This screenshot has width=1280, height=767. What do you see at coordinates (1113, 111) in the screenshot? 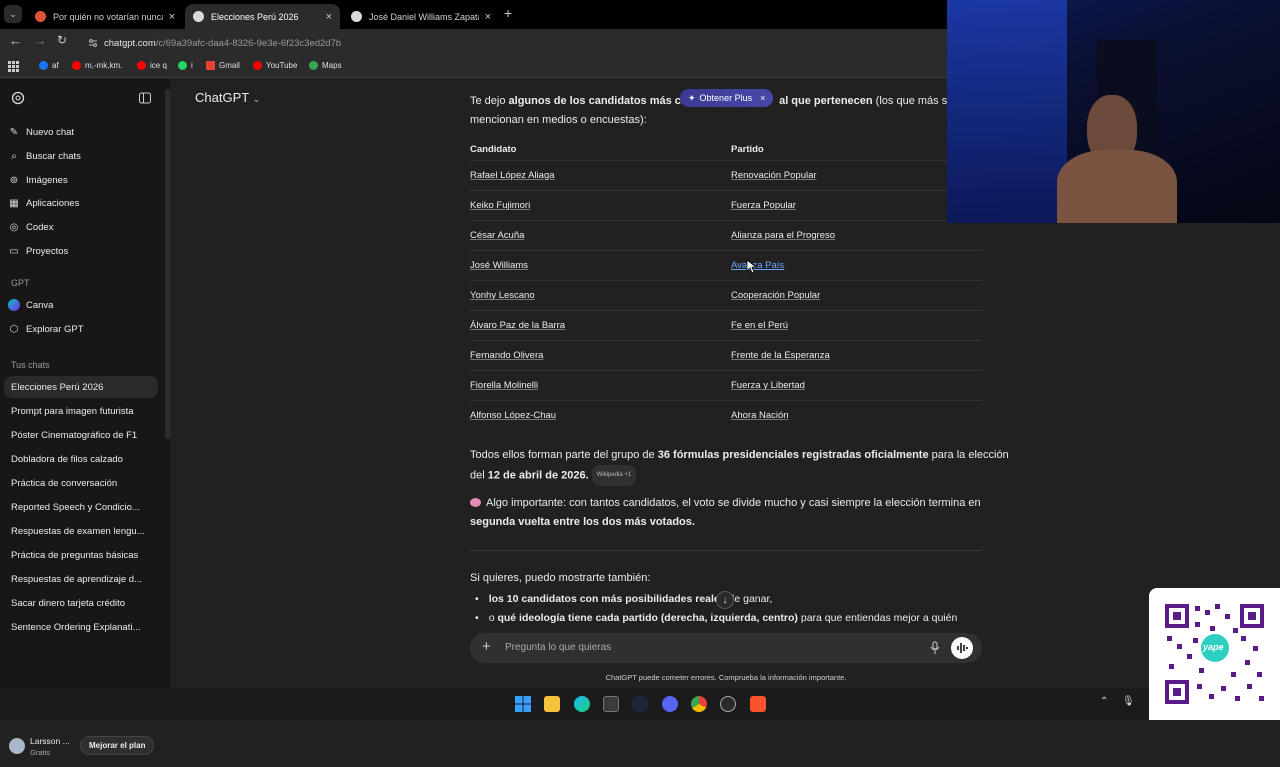
I see `webcam-overlay` at bounding box center [1113, 111].